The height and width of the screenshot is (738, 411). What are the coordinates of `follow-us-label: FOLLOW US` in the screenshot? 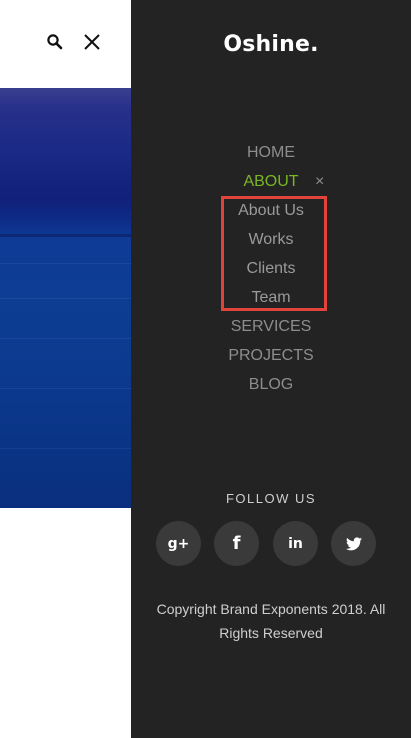 It's located at (271, 498).